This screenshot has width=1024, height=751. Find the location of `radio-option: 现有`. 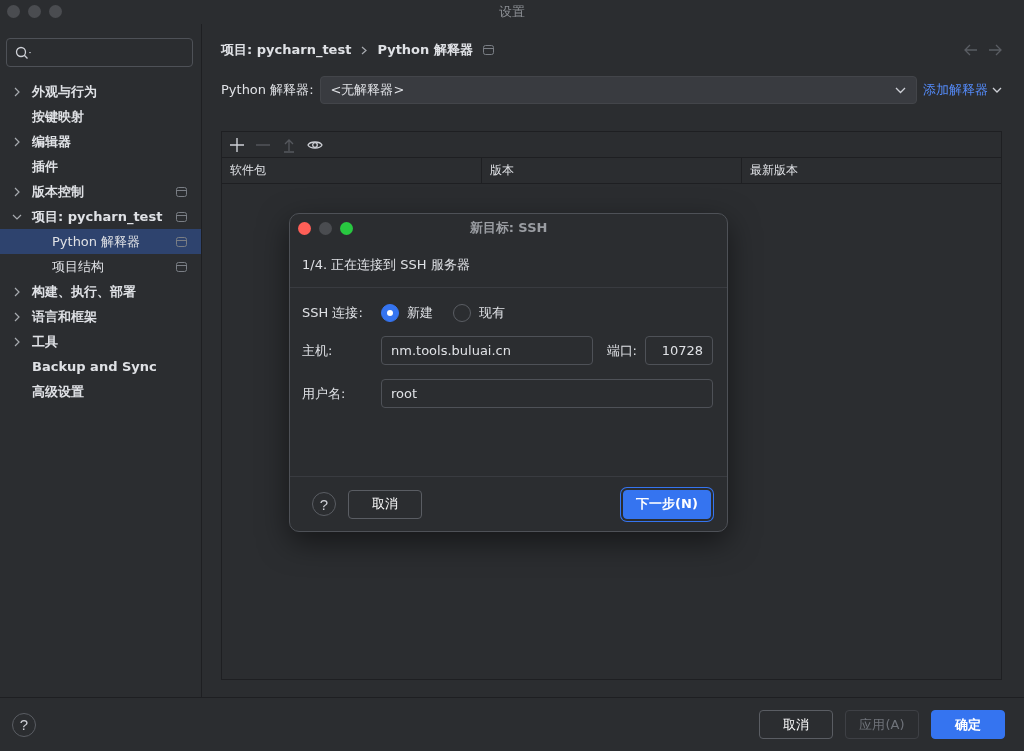

radio-option: 现有 is located at coordinates (479, 313).